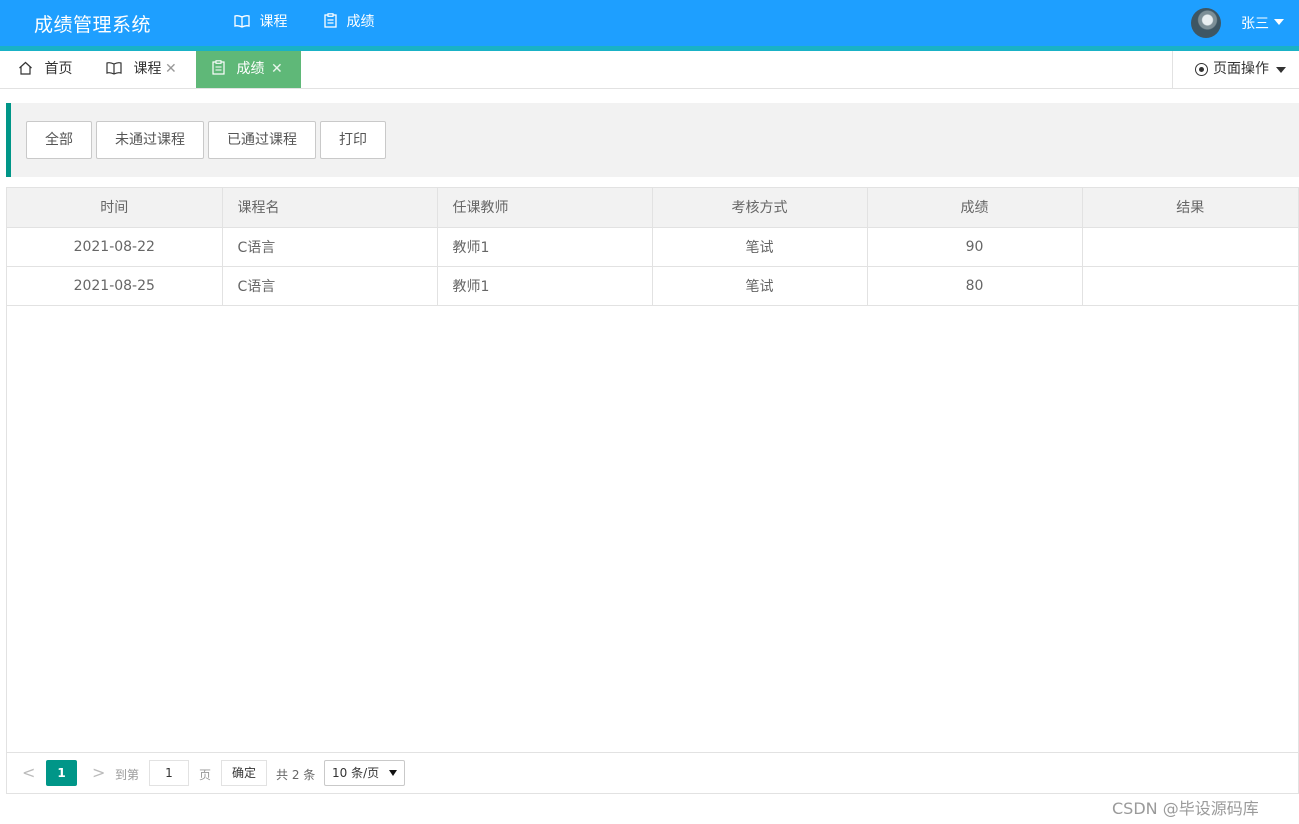 Image resolution: width=1299 pixels, height=824 pixels. I want to click on pagination: < 1 > 到第 1 页 确定 共 2 条 10 条/页, so click(652, 772).